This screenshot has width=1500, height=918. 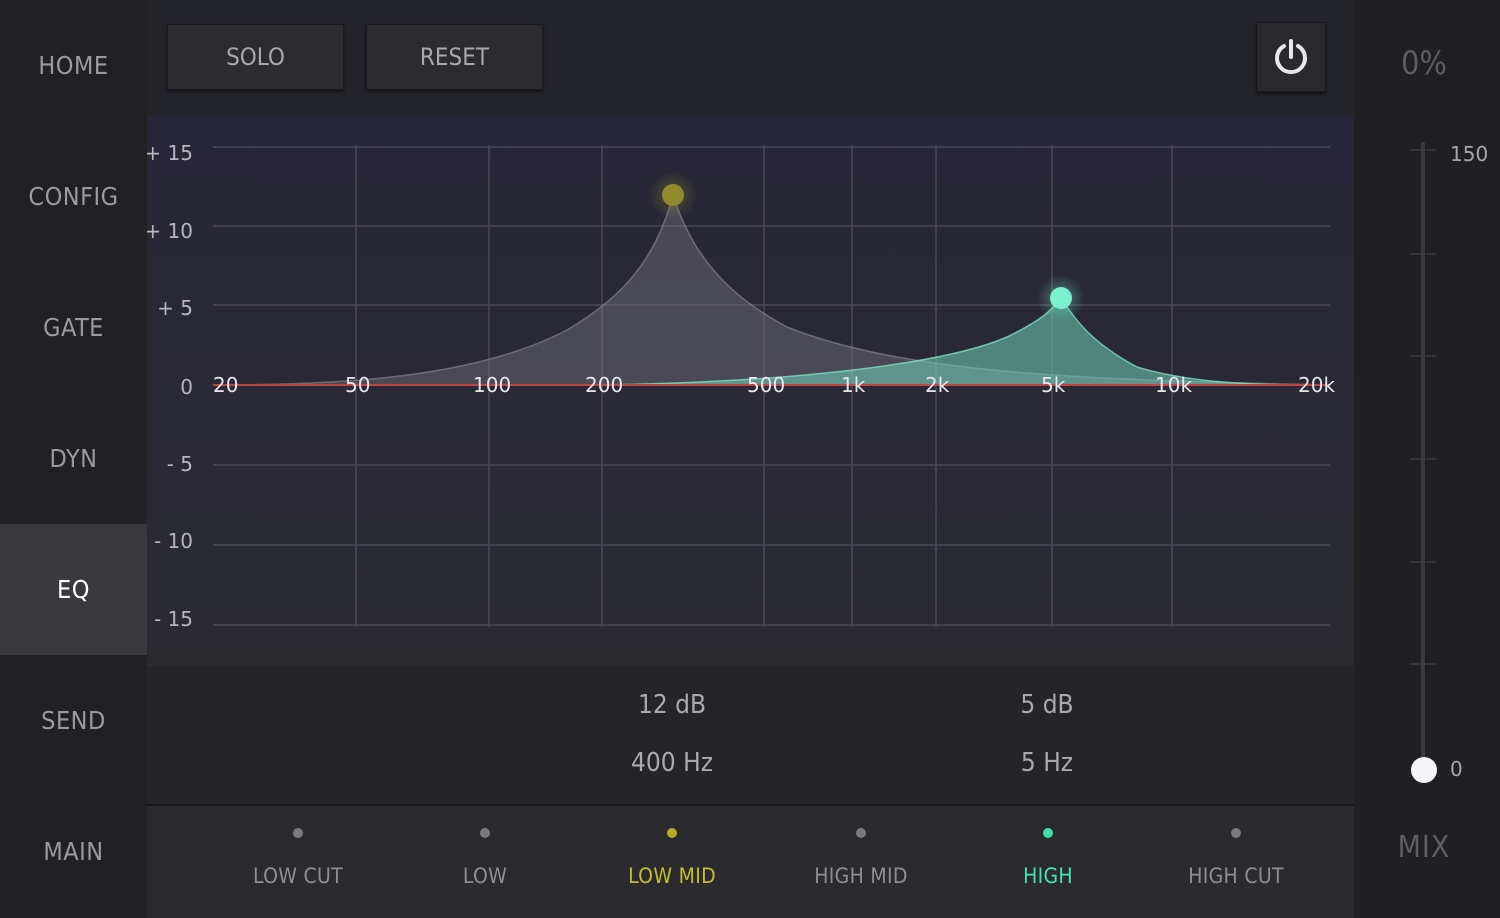 I want to click on y-label: - 5, so click(x=180, y=464).